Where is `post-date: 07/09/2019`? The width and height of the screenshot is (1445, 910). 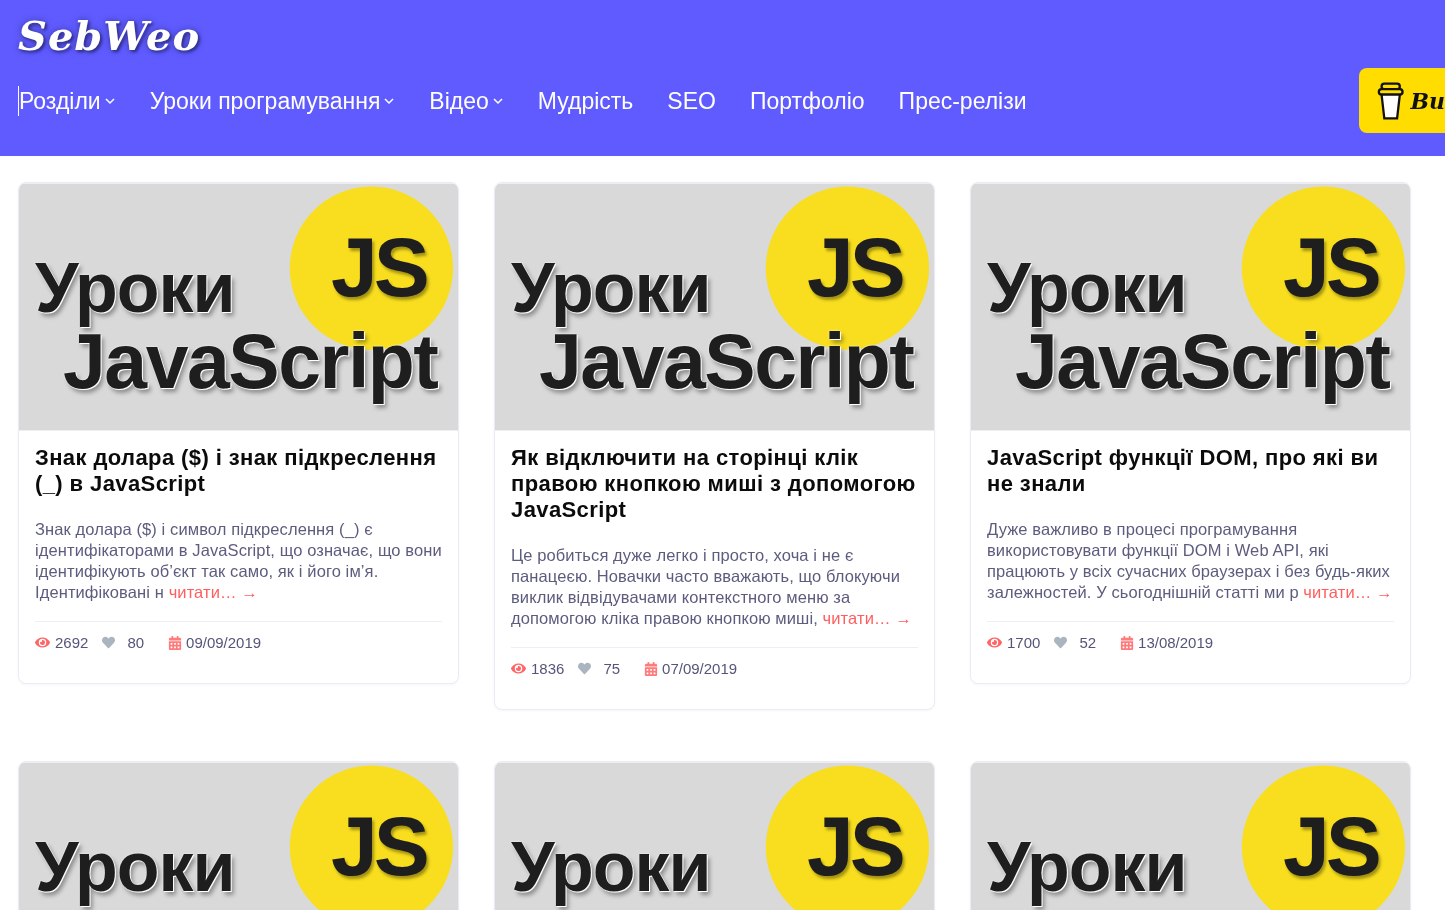
post-date: 07/09/2019 is located at coordinates (700, 668).